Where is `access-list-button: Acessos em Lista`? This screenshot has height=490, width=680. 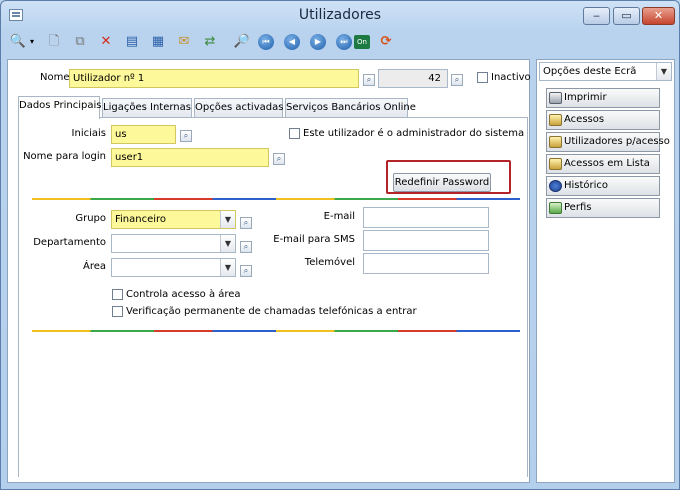 access-list-button: Acessos em Lista is located at coordinates (603, 164).